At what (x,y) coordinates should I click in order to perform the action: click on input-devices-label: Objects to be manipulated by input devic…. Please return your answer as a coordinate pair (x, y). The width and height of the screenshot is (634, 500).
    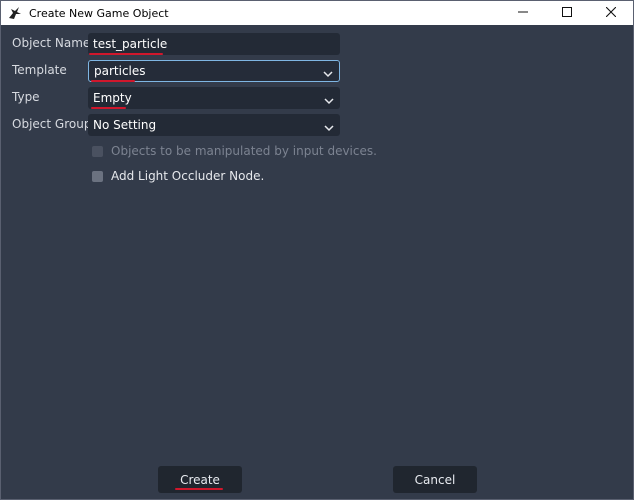
    Looking at the image, I should click on (244, 151).